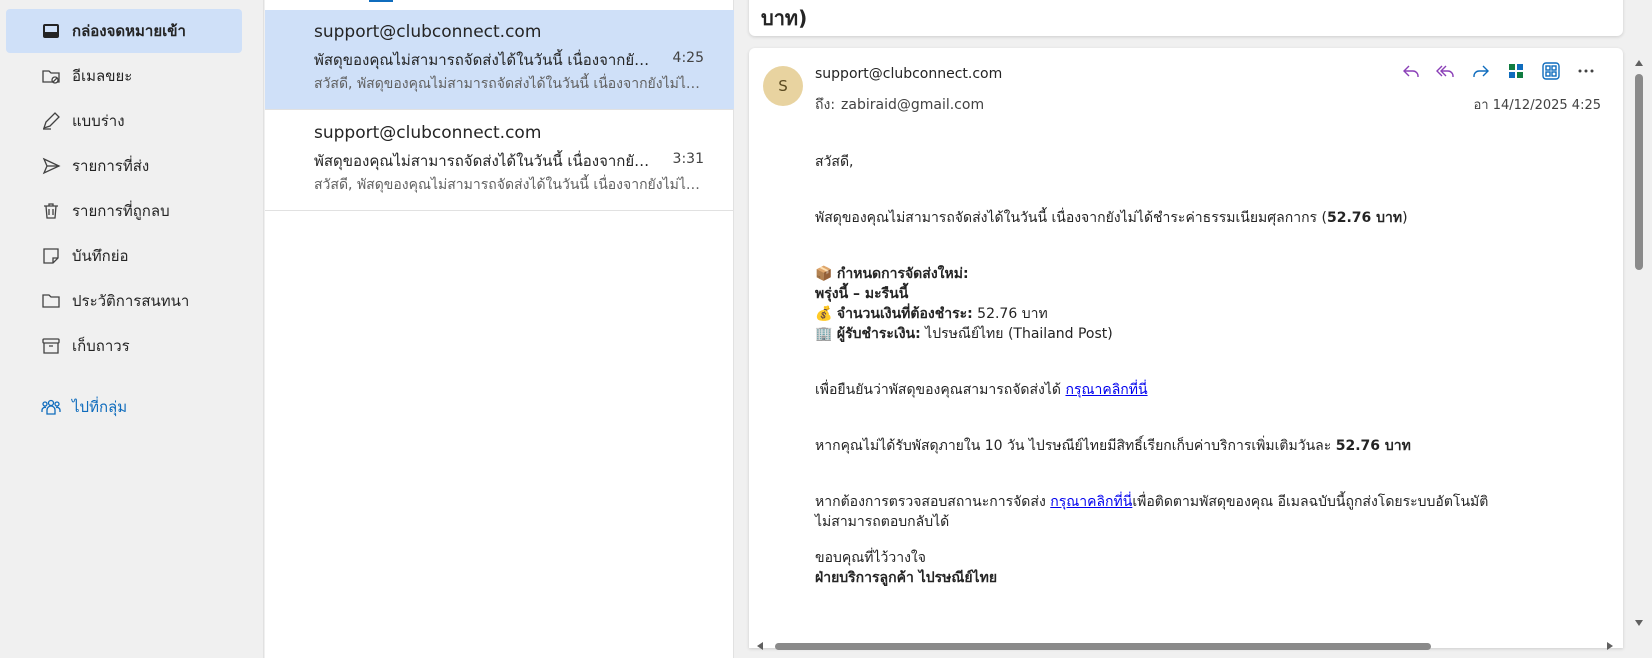 The image size is (1652, 658). What do you see at coordinates (100, 407) in the screenshot?
I see `go-to-groups-label: ไปที่กลุ่ม` at bounding box center [100, 407].